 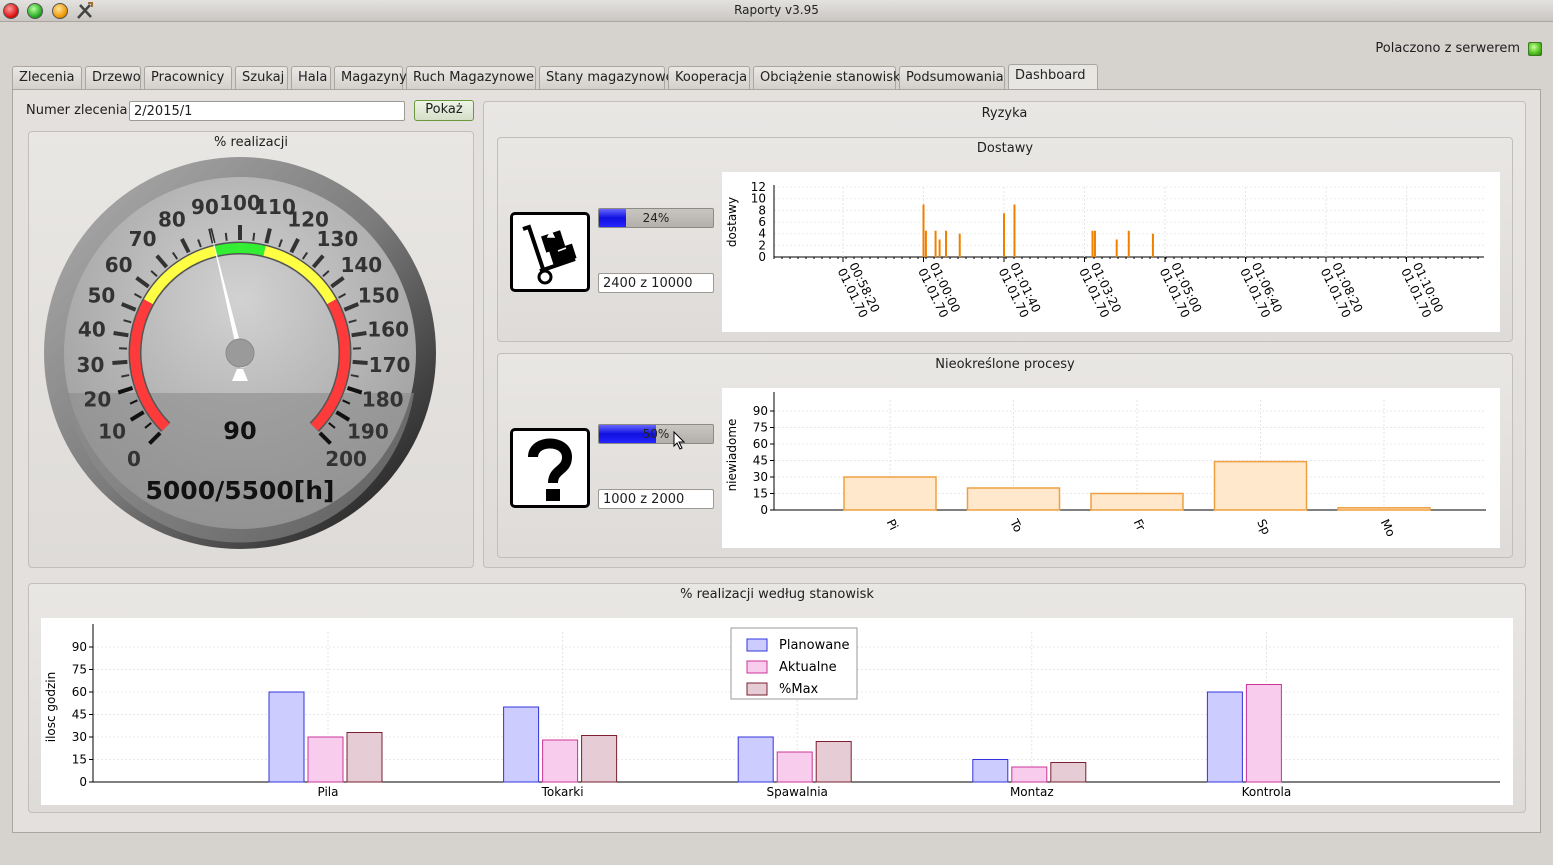 What do you see at coordinates (79, 715) in the screenshot?
I see `y-tick-label: 45` at bounding box center [79, 715].